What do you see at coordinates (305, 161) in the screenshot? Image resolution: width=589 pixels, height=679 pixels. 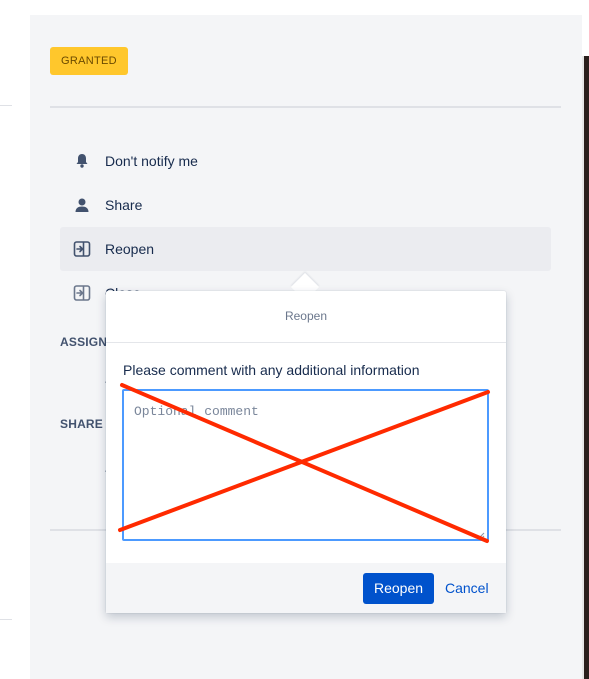 I see `notify-toggle-item: Don't notify me` at bounding box center [305, 161].